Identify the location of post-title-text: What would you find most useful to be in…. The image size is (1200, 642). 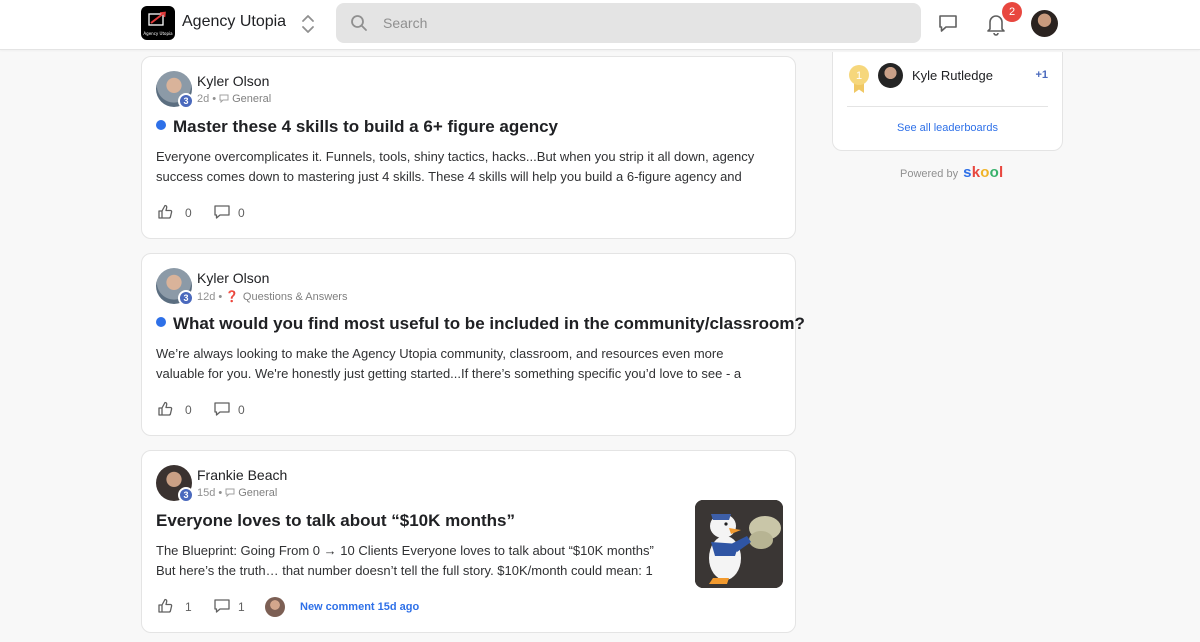
(489, 323).